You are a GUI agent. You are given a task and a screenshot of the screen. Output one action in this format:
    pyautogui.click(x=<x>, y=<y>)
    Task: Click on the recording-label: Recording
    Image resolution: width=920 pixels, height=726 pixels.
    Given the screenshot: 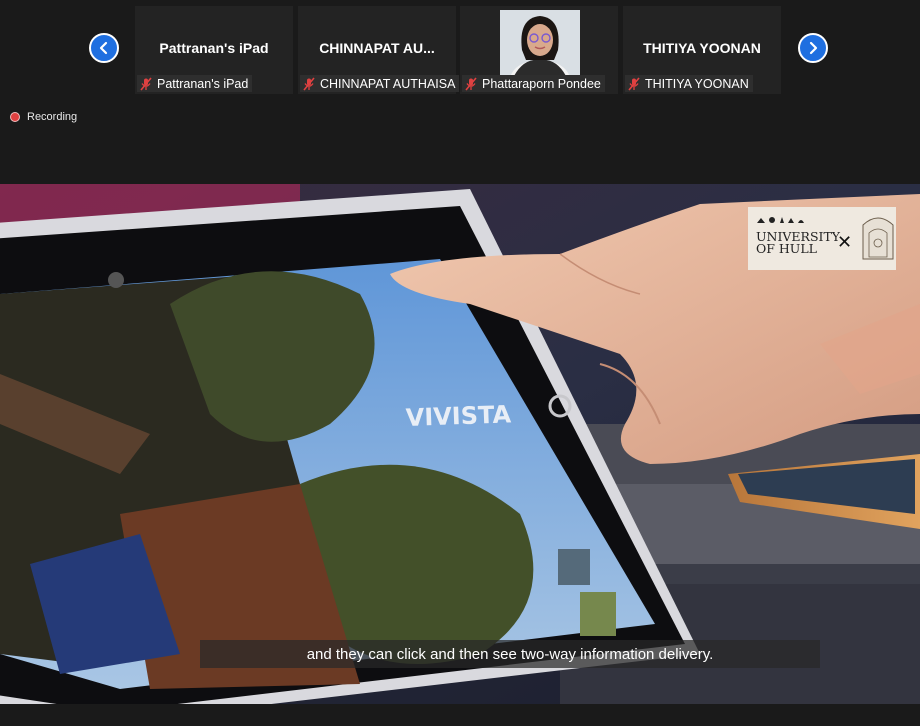 What is the action you would take?
    pyautogui.click(x=52, y=117)
    